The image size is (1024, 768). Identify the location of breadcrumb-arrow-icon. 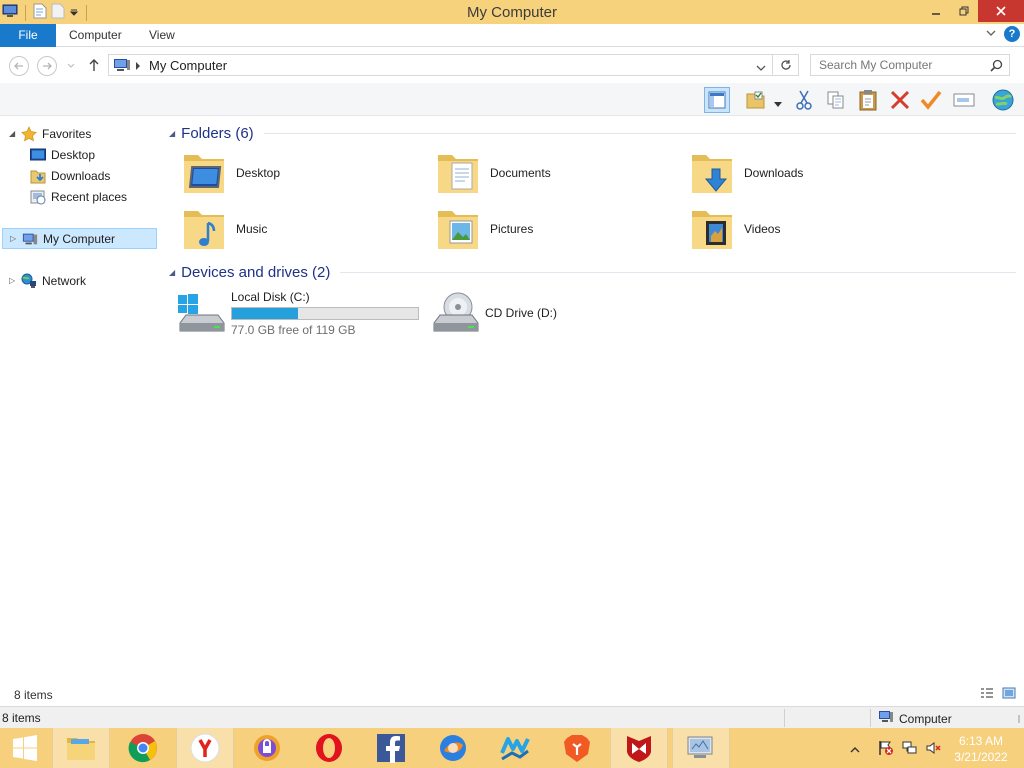
(138, 67).